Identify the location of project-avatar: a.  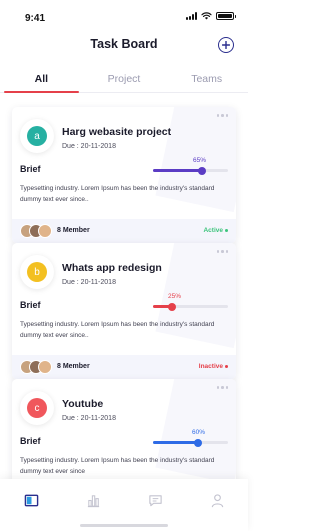
(37, 136).